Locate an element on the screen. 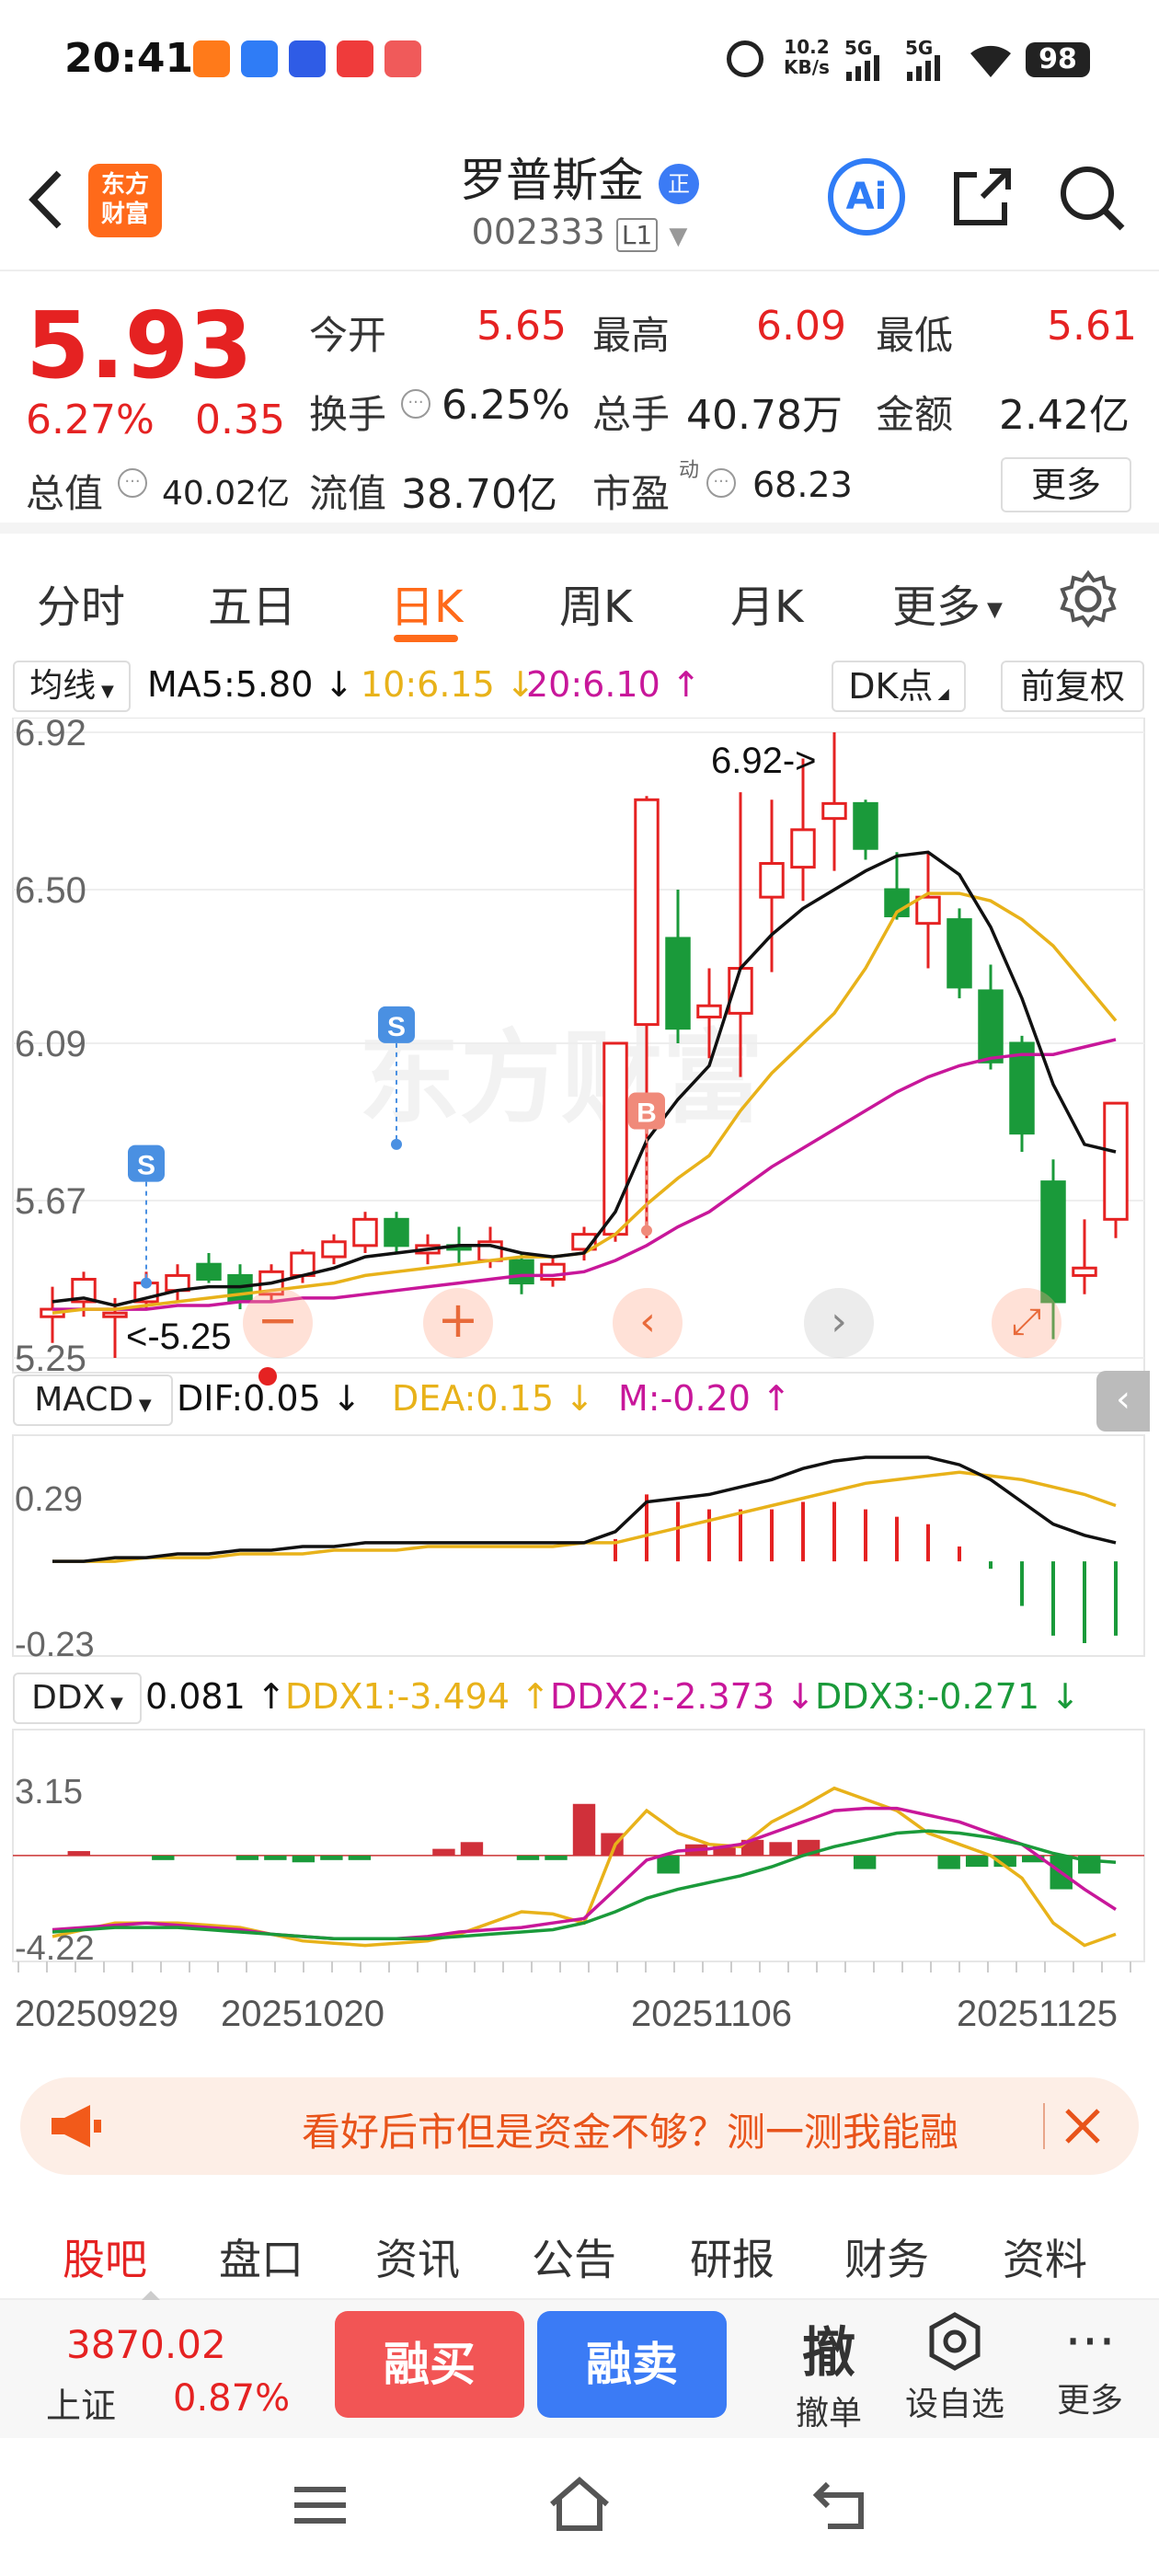  search-icon is located at coordinates (1093, 199).